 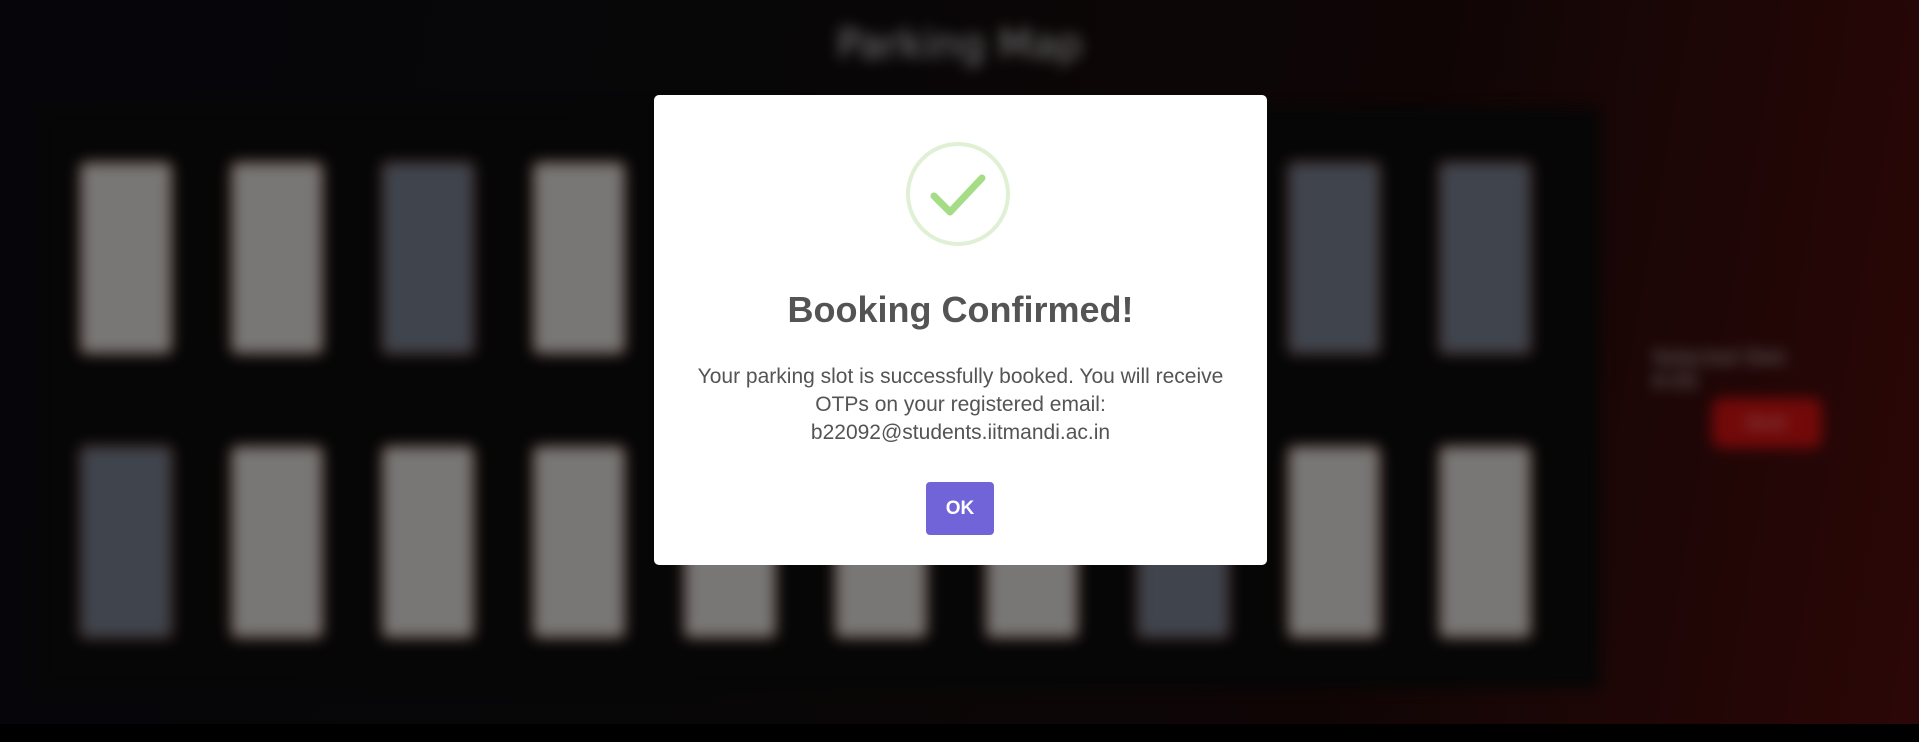 I want to click on bottom-bar, so click(x=959, y=733).